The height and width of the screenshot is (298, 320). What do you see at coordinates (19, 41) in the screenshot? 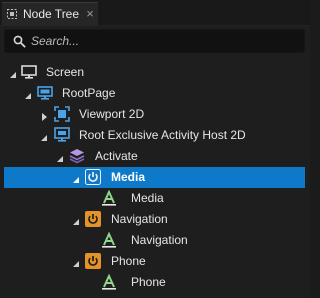
I see `search-icon` at bounding box center [19, 41].